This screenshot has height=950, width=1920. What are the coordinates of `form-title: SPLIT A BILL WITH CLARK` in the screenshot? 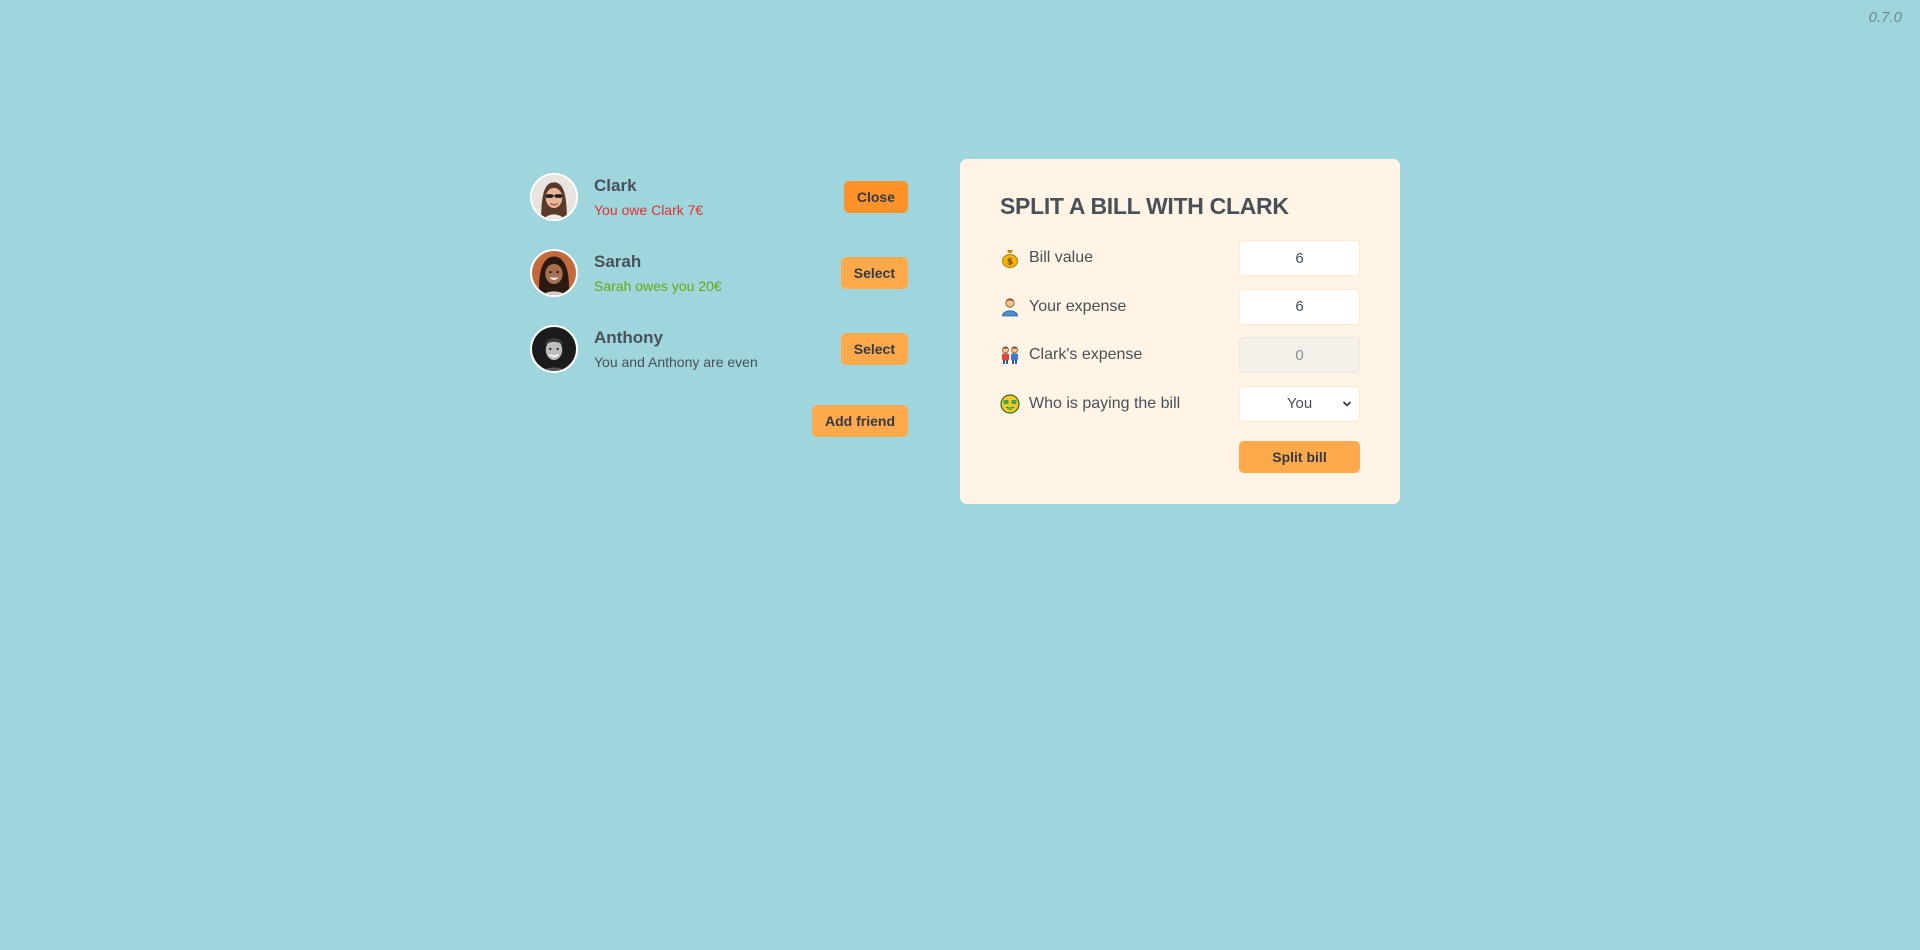 It's located at (1144, 206).